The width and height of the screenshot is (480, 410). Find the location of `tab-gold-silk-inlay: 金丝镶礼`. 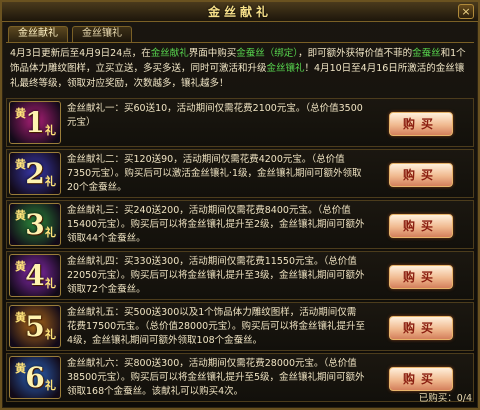

tab-gold-silk-inlay: 金丝镶礼 is located at coordinates (102, 34).